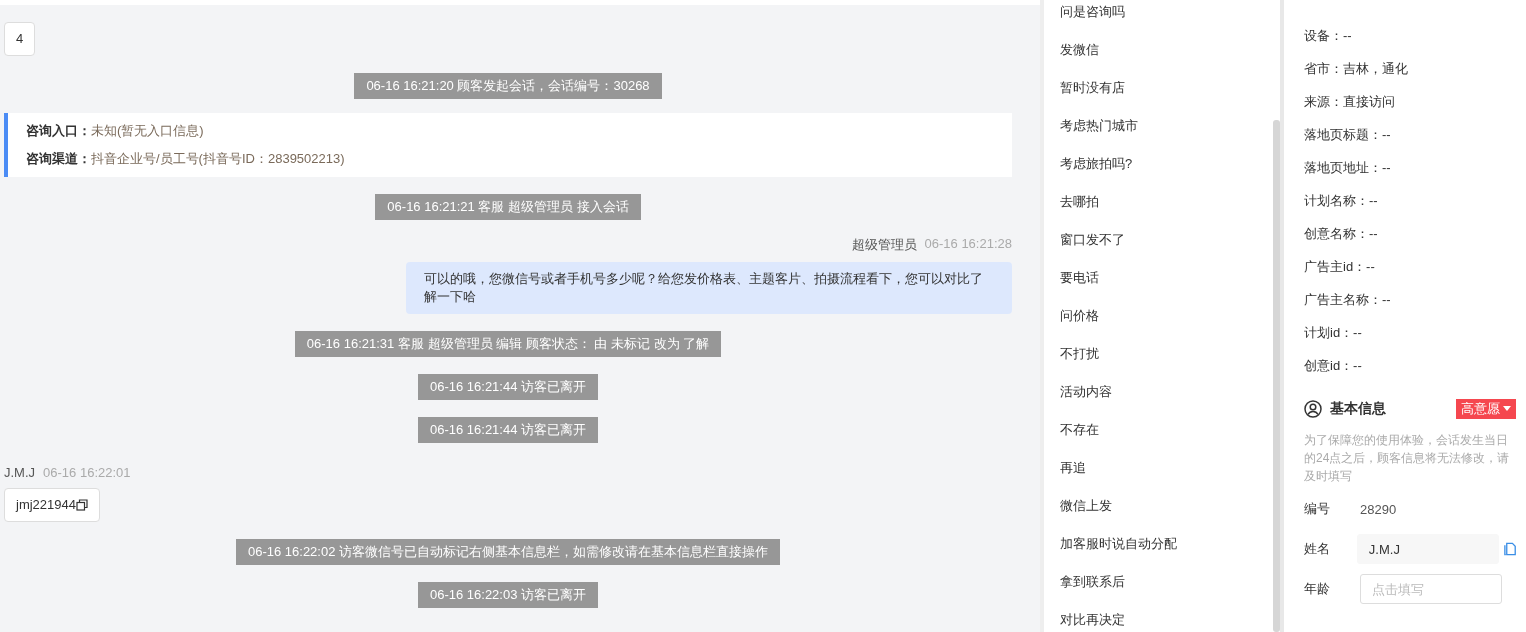 The width and height of the screenshot is (1526, 632). Describe the element at coordinates (1410, 142) in the screenshot. I see `visitor-info-field: 落地页标题：--` at that location.